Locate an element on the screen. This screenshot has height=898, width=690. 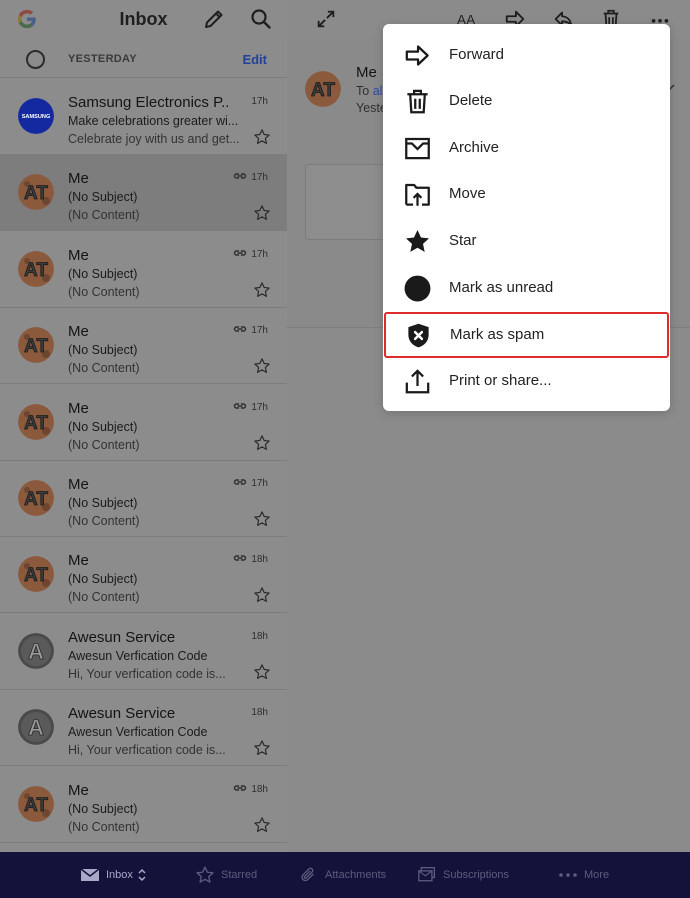
tab-label: Attachments is located at coordinates (356, 875).